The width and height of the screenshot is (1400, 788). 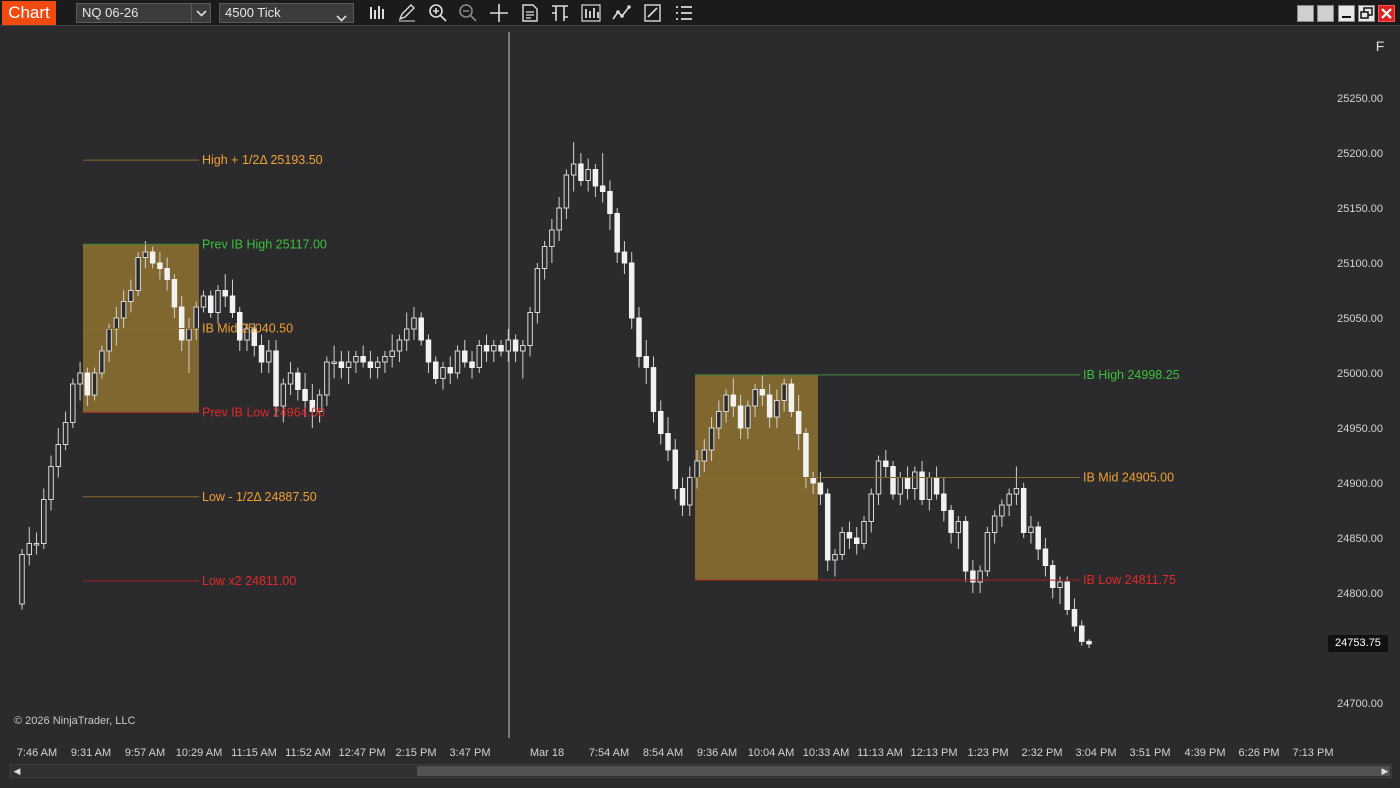 What do you see at coordinates (622, 13) in the screenshot?
I see `strategies-button` at bounding box center [622, 13].